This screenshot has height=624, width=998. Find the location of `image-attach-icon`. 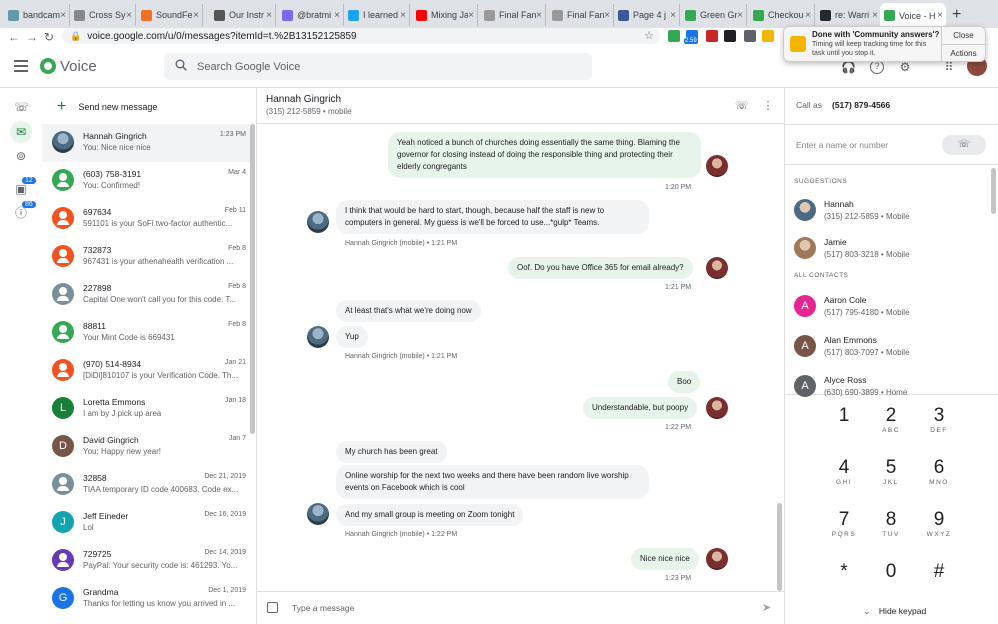

image-attach-icon is located at coordinates (272, 607).